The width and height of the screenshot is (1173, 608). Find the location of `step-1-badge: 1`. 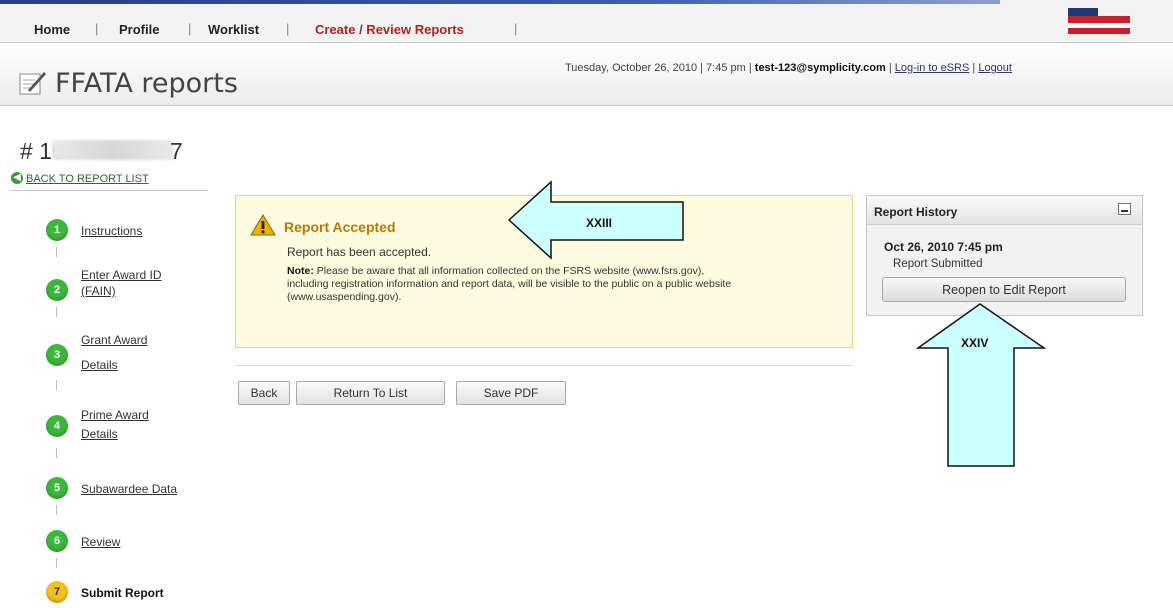

step-1-badge: 1 is located at coordinates (57, 230).